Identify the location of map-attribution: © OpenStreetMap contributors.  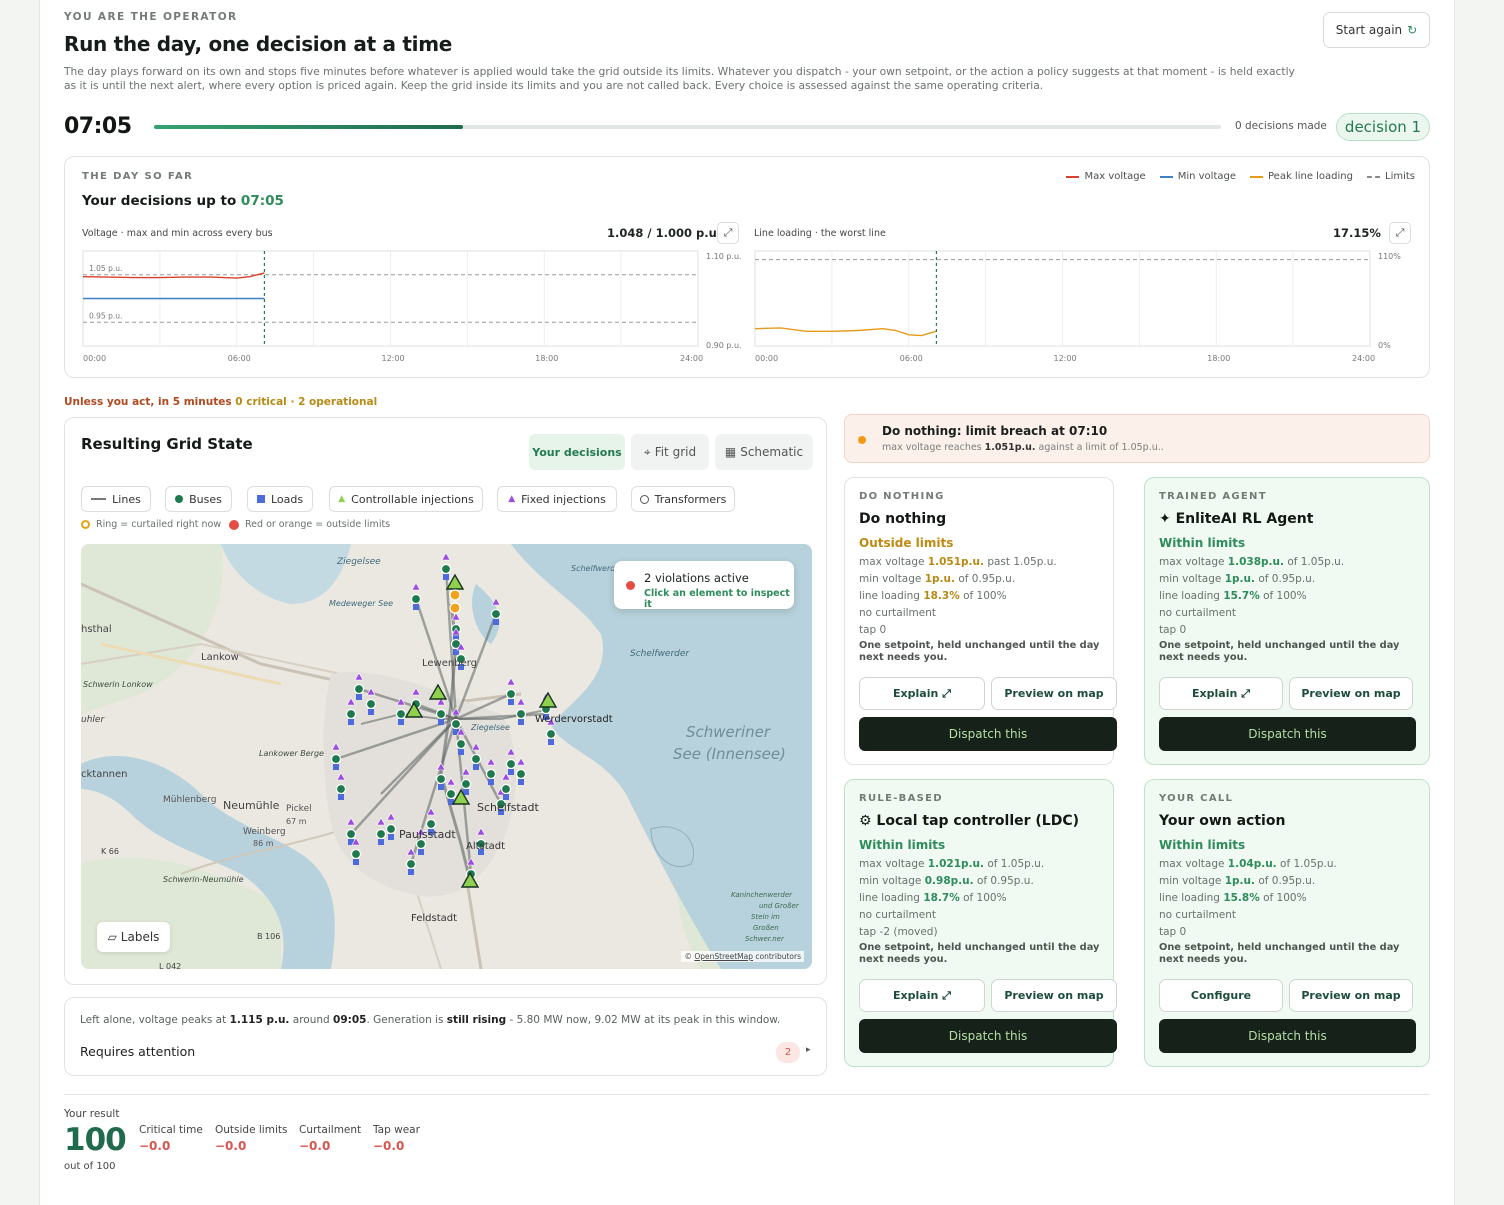
(742, 956).